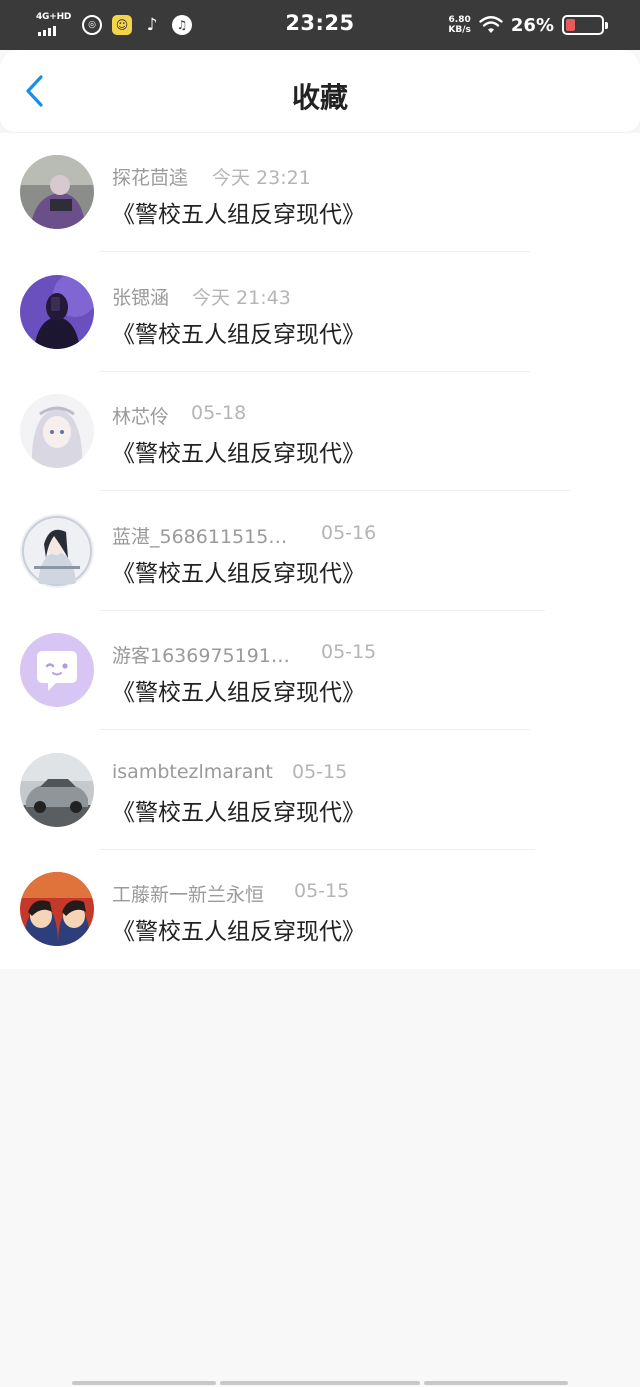  Describe the element at coordinates (188, 895) in the screenshot. I see `username: 工藤新一新兰永恒` at that location.